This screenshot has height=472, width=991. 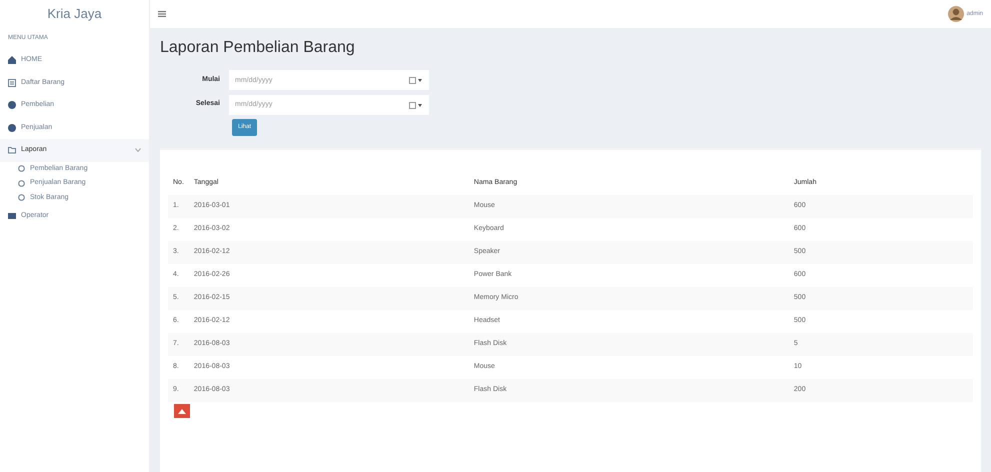 I want to click on folder-icon, so click(x=12, y=150).